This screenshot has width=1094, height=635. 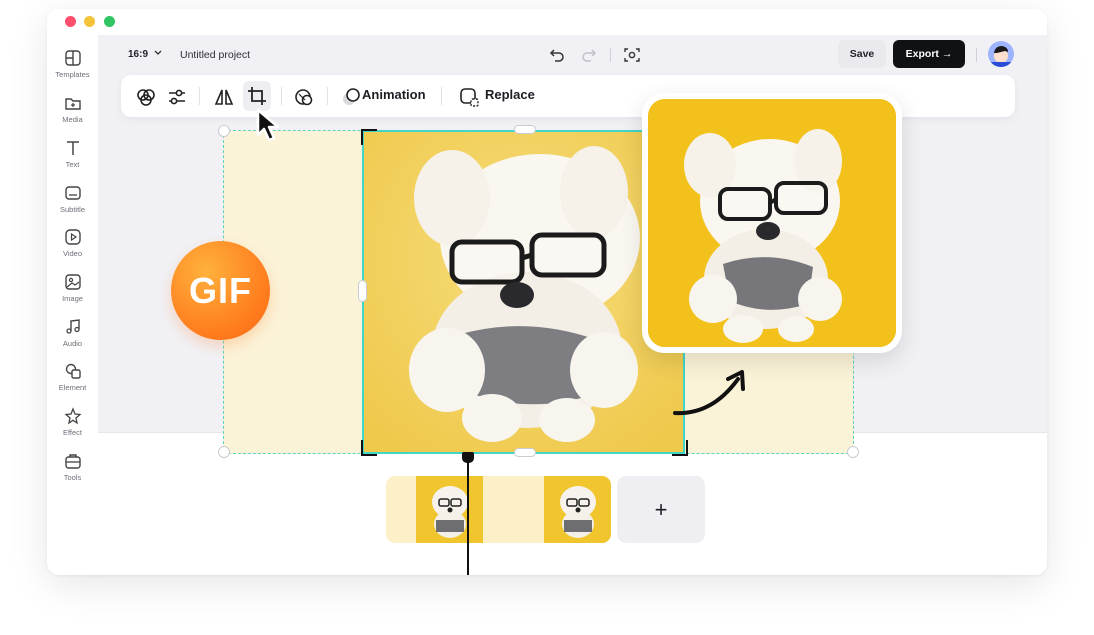 I want to click on sidebar-label: Image, so click(x=72, y=298).